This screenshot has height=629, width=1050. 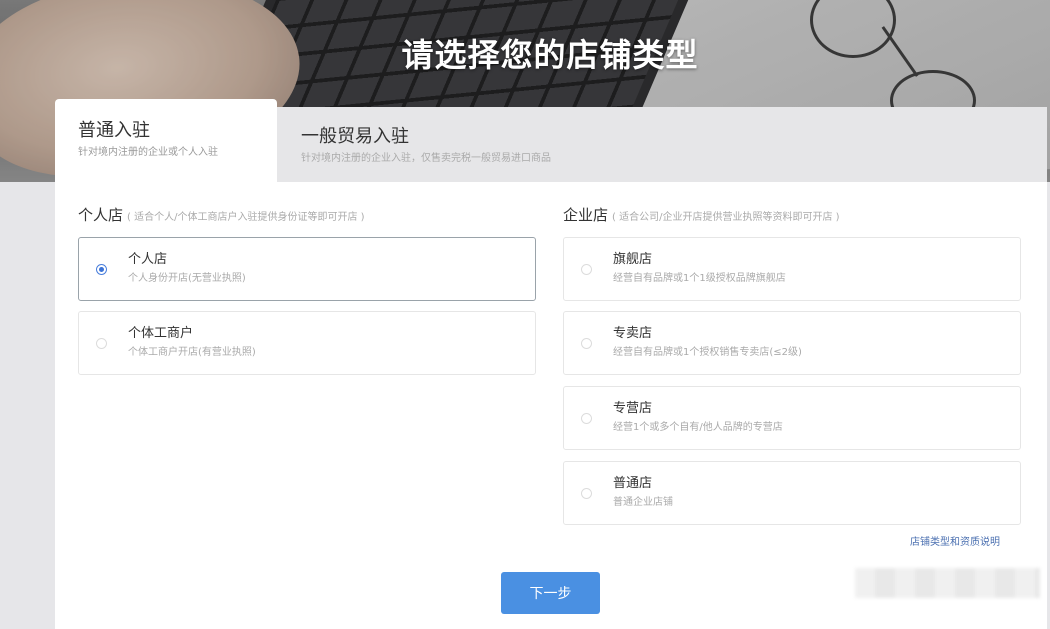 What do you see at coordinates (307, 343) in the screenshot?
I see `option-individual-business: 个体工商户 个体工商户开店(有营业执照)` at bounding box center [307, 343].